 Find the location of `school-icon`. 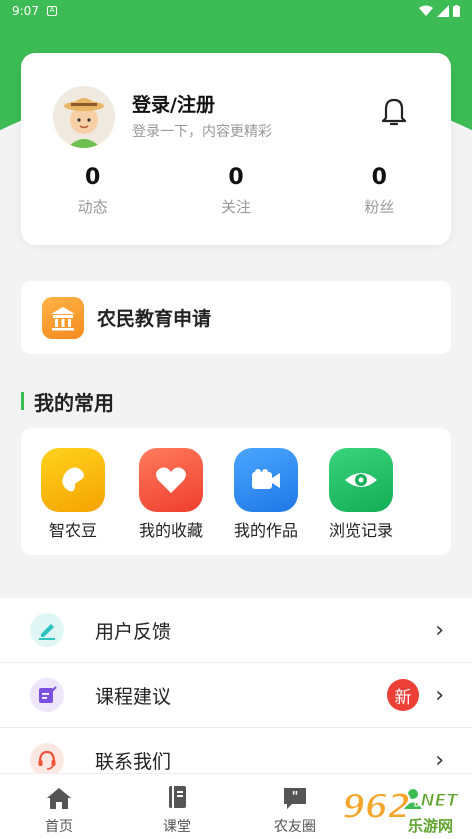

school-icon is located at coordinates (63, 317).